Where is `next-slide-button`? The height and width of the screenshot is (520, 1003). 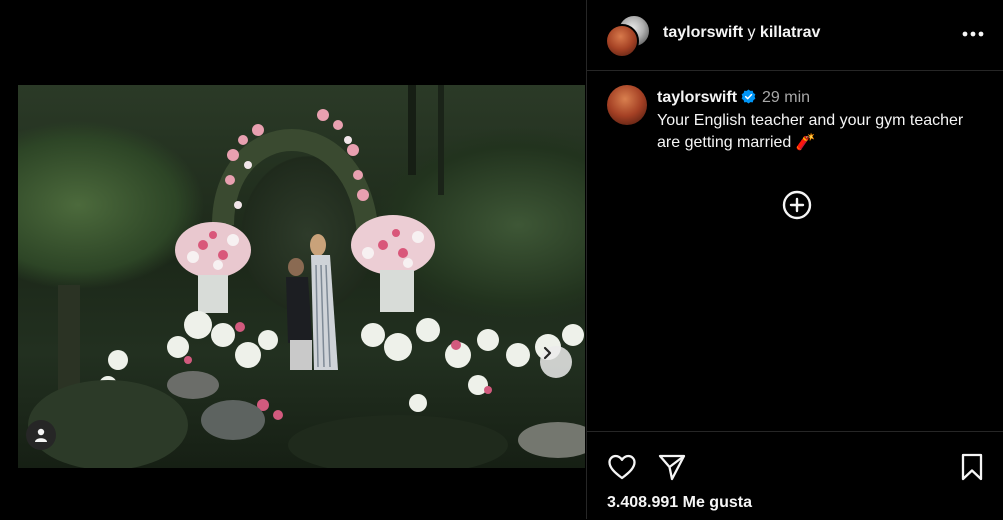 next-slide-button is located at coordinates (556, 362).